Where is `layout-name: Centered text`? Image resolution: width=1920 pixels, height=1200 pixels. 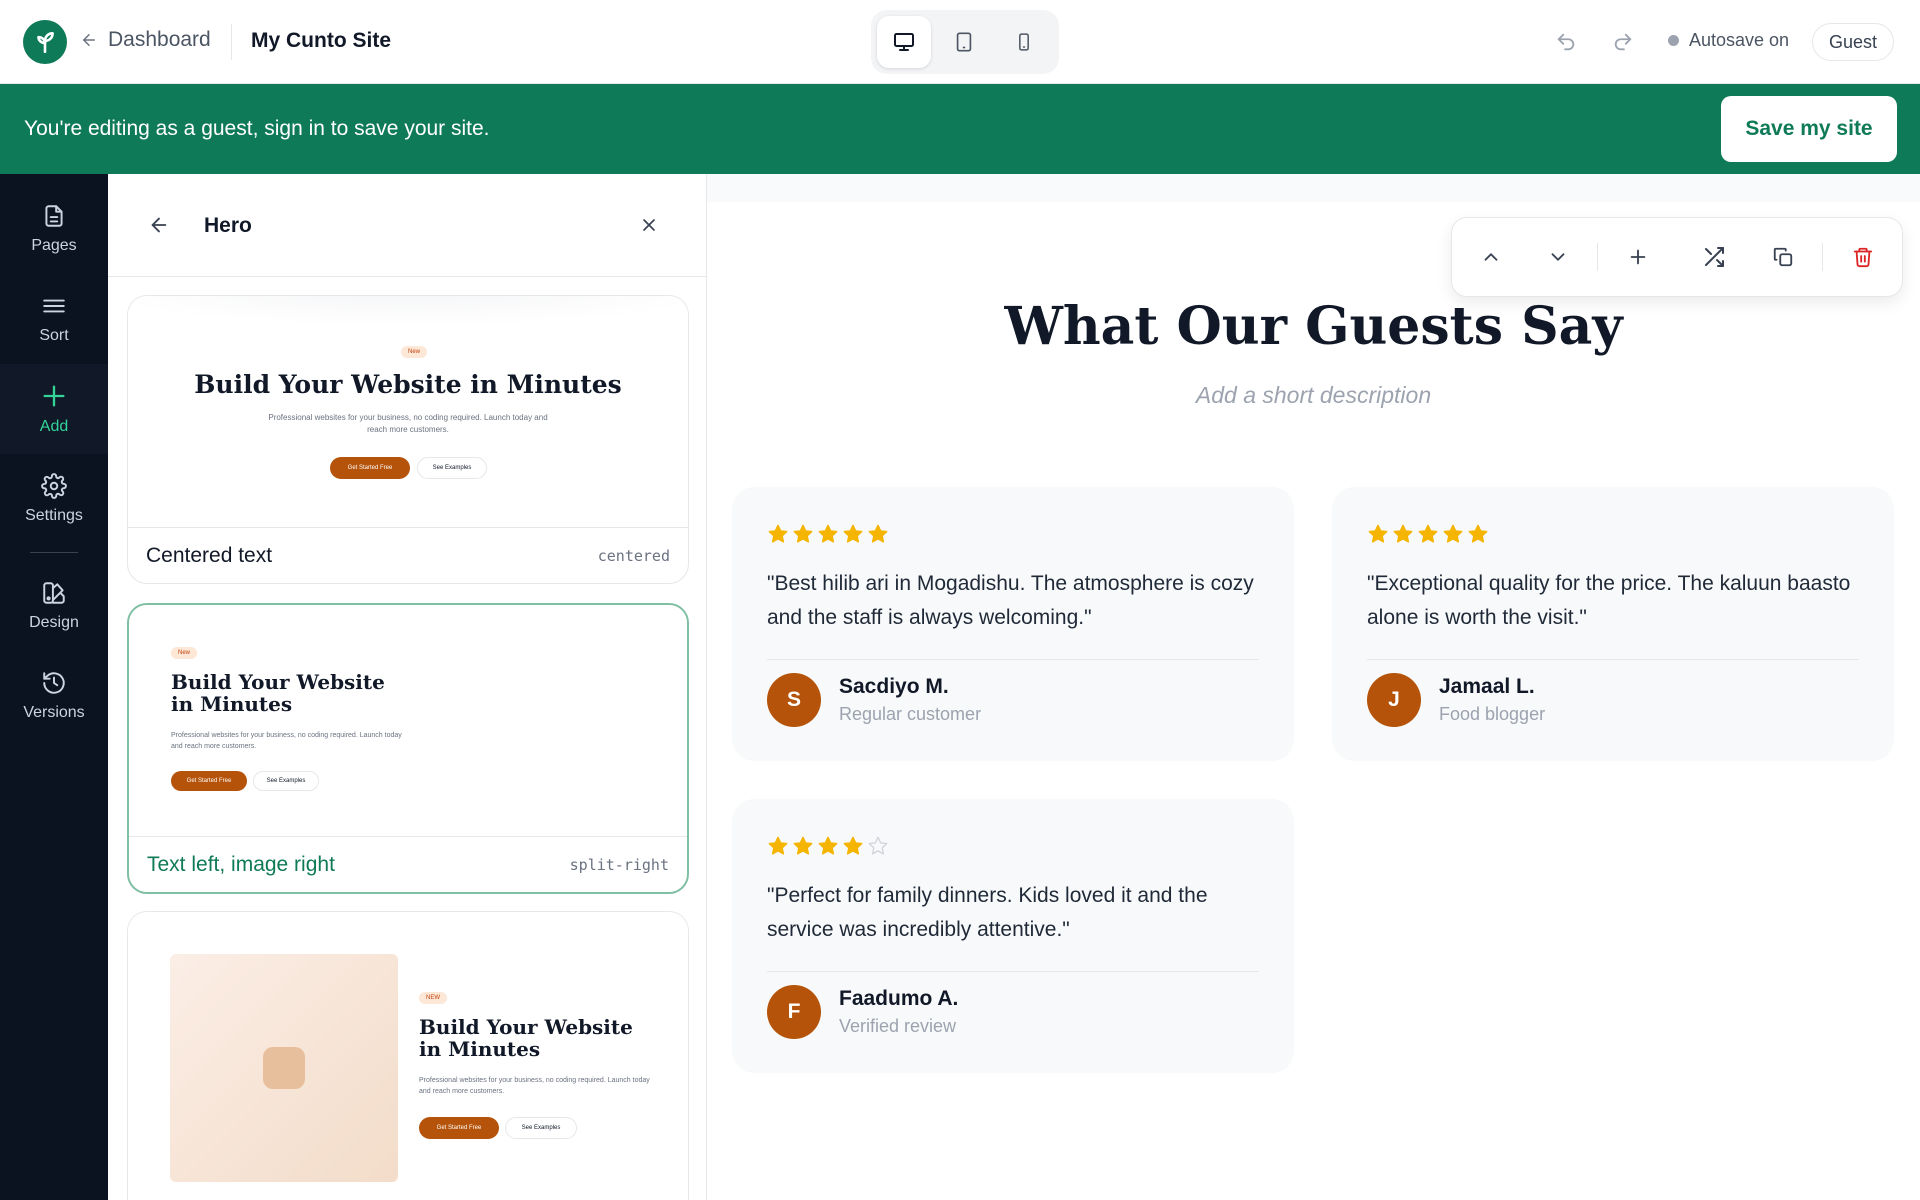 layout-name: Centered text is located at coordinates (209, 555).